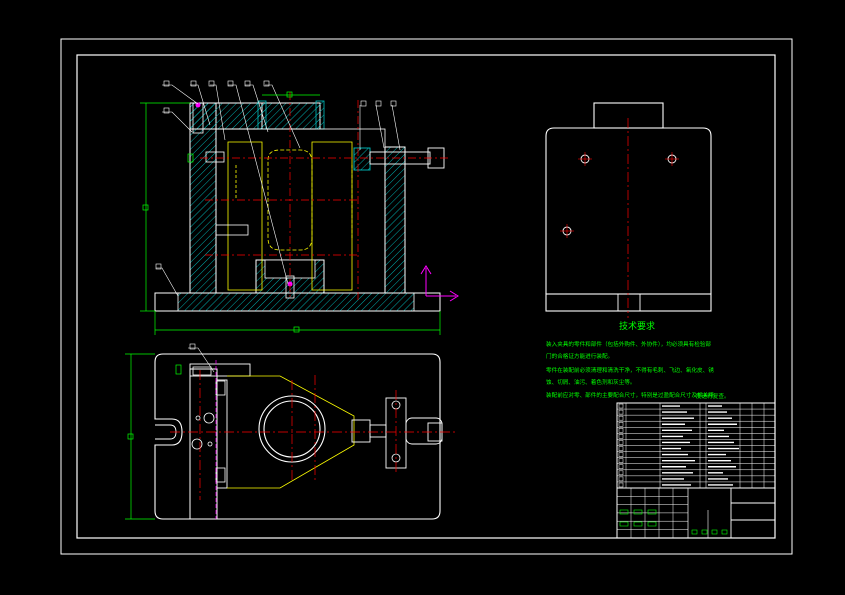 This screenshot has height=595, width=845. Describe the element at coordinates (630, 395) in the screenshot. I see `tech-line-5: 装配前应对零、部件的主要配合尺寸，特别是过盈配合尺寸及相关精` at that location.